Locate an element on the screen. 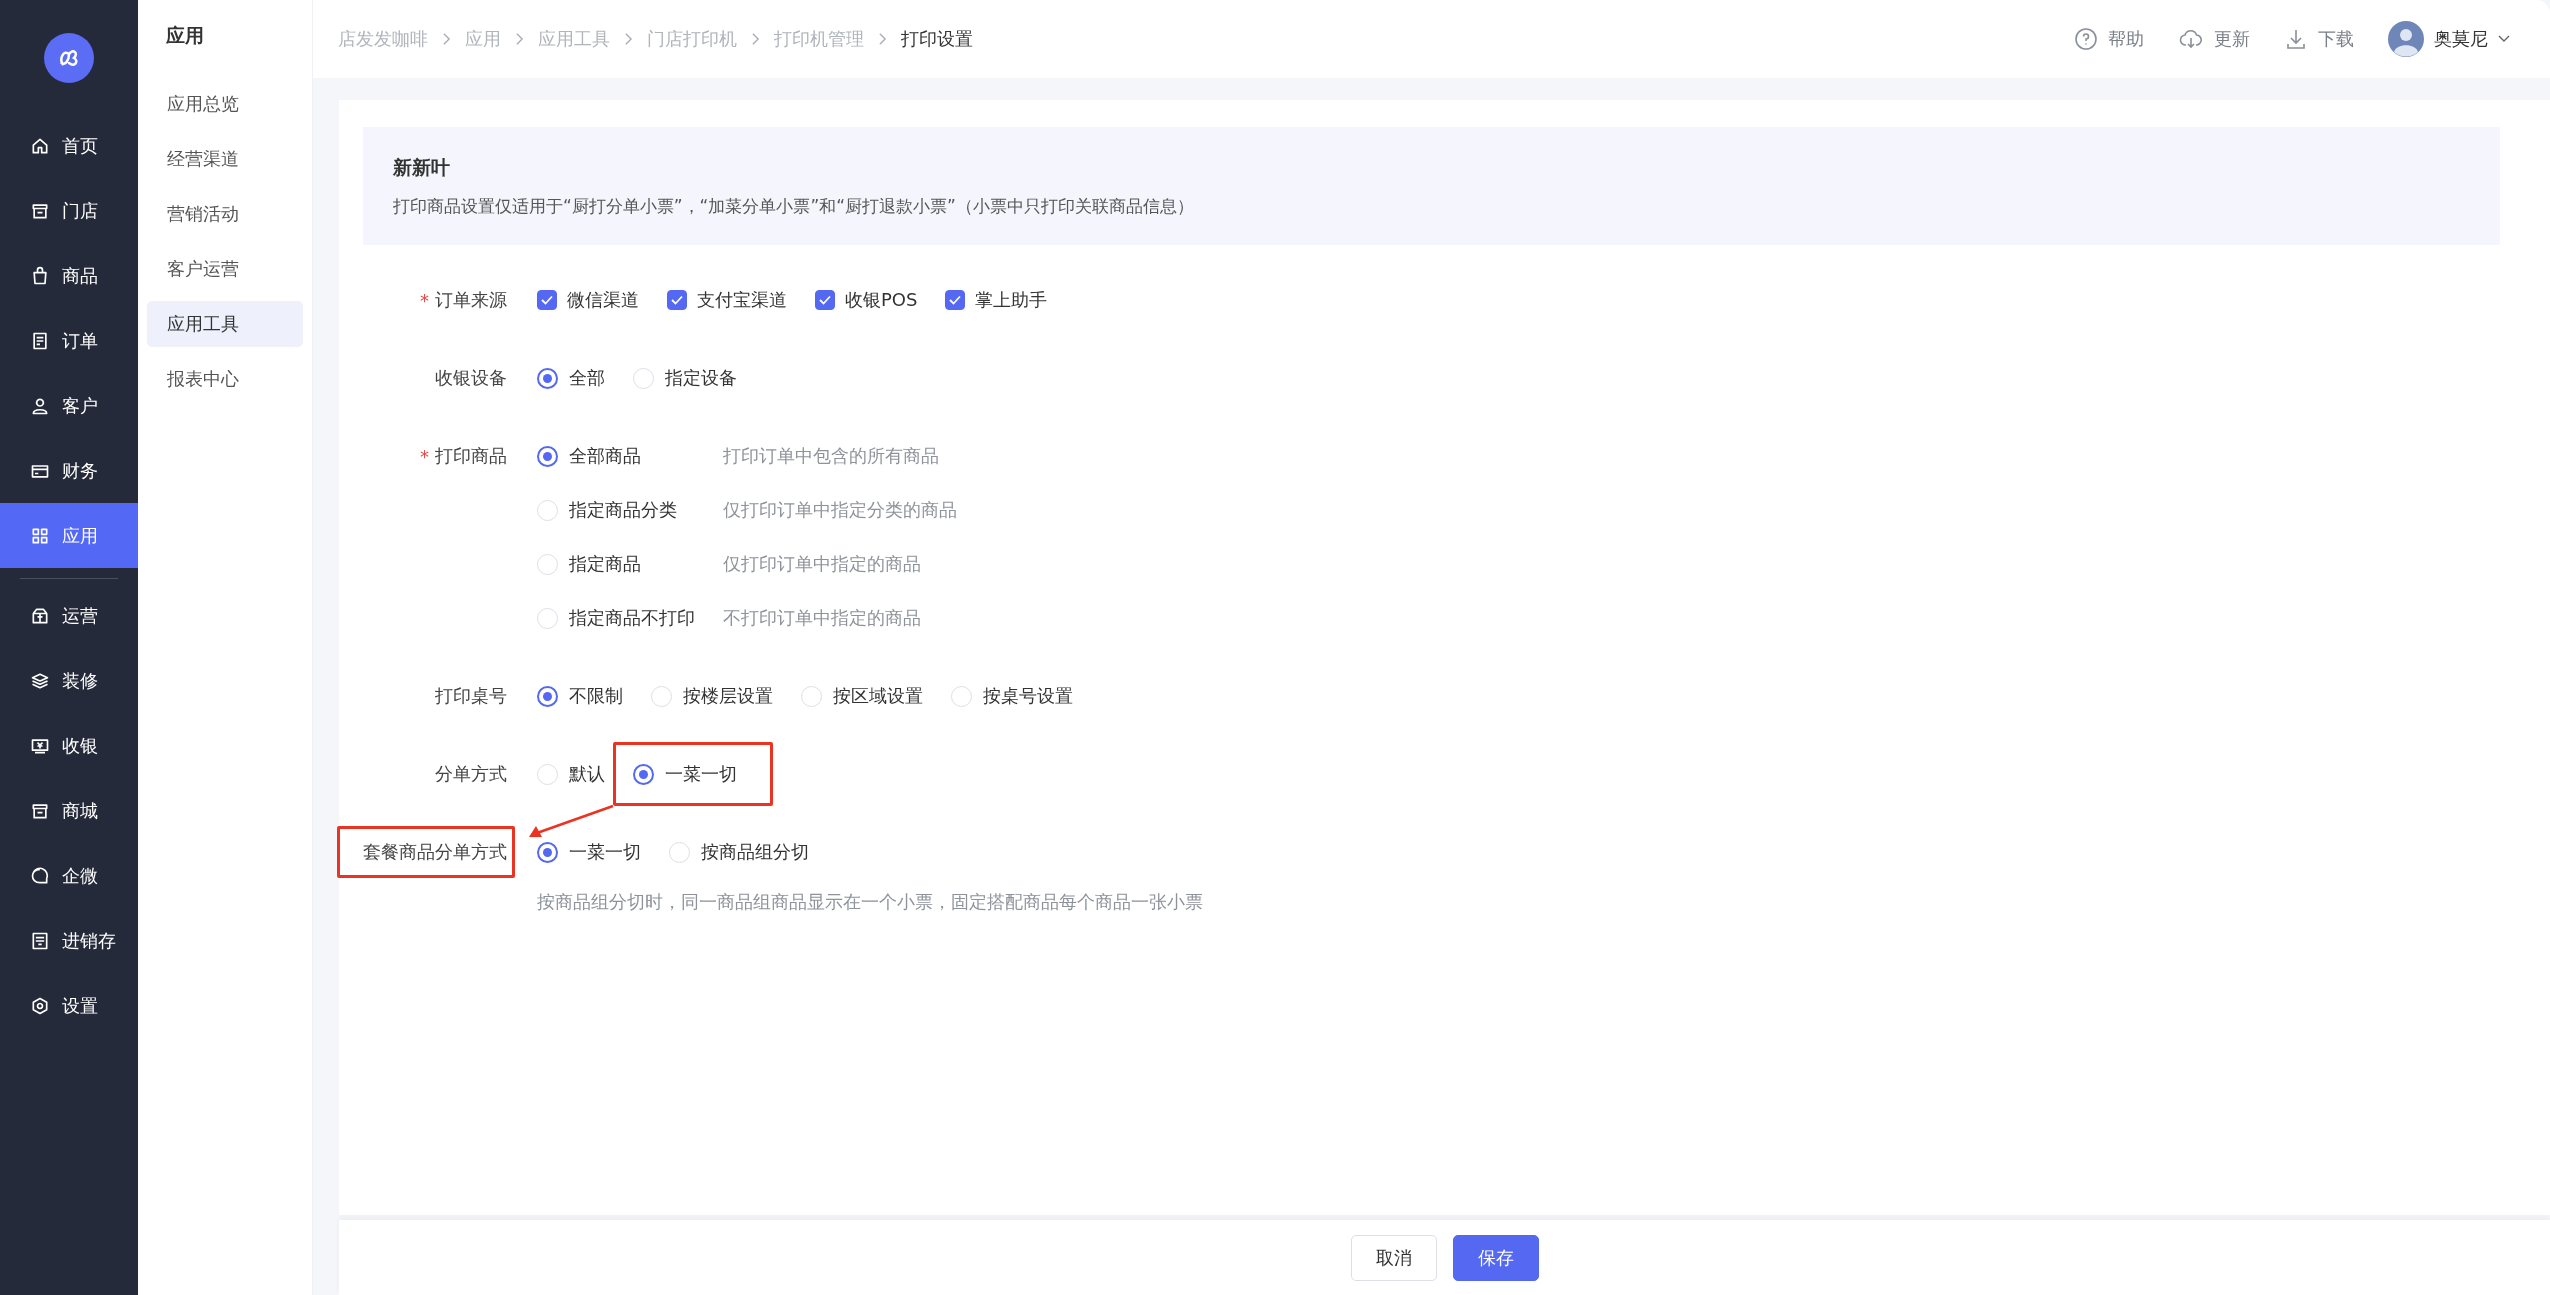 This screenshot has height=1295, width=2550. notice-text: 打印商品设置仅适用于“厨打分单小票”，“加菜分单小票”和“厨打退款小票”（小票中只打印关联商品信息） is located at coordinates (794, 206).